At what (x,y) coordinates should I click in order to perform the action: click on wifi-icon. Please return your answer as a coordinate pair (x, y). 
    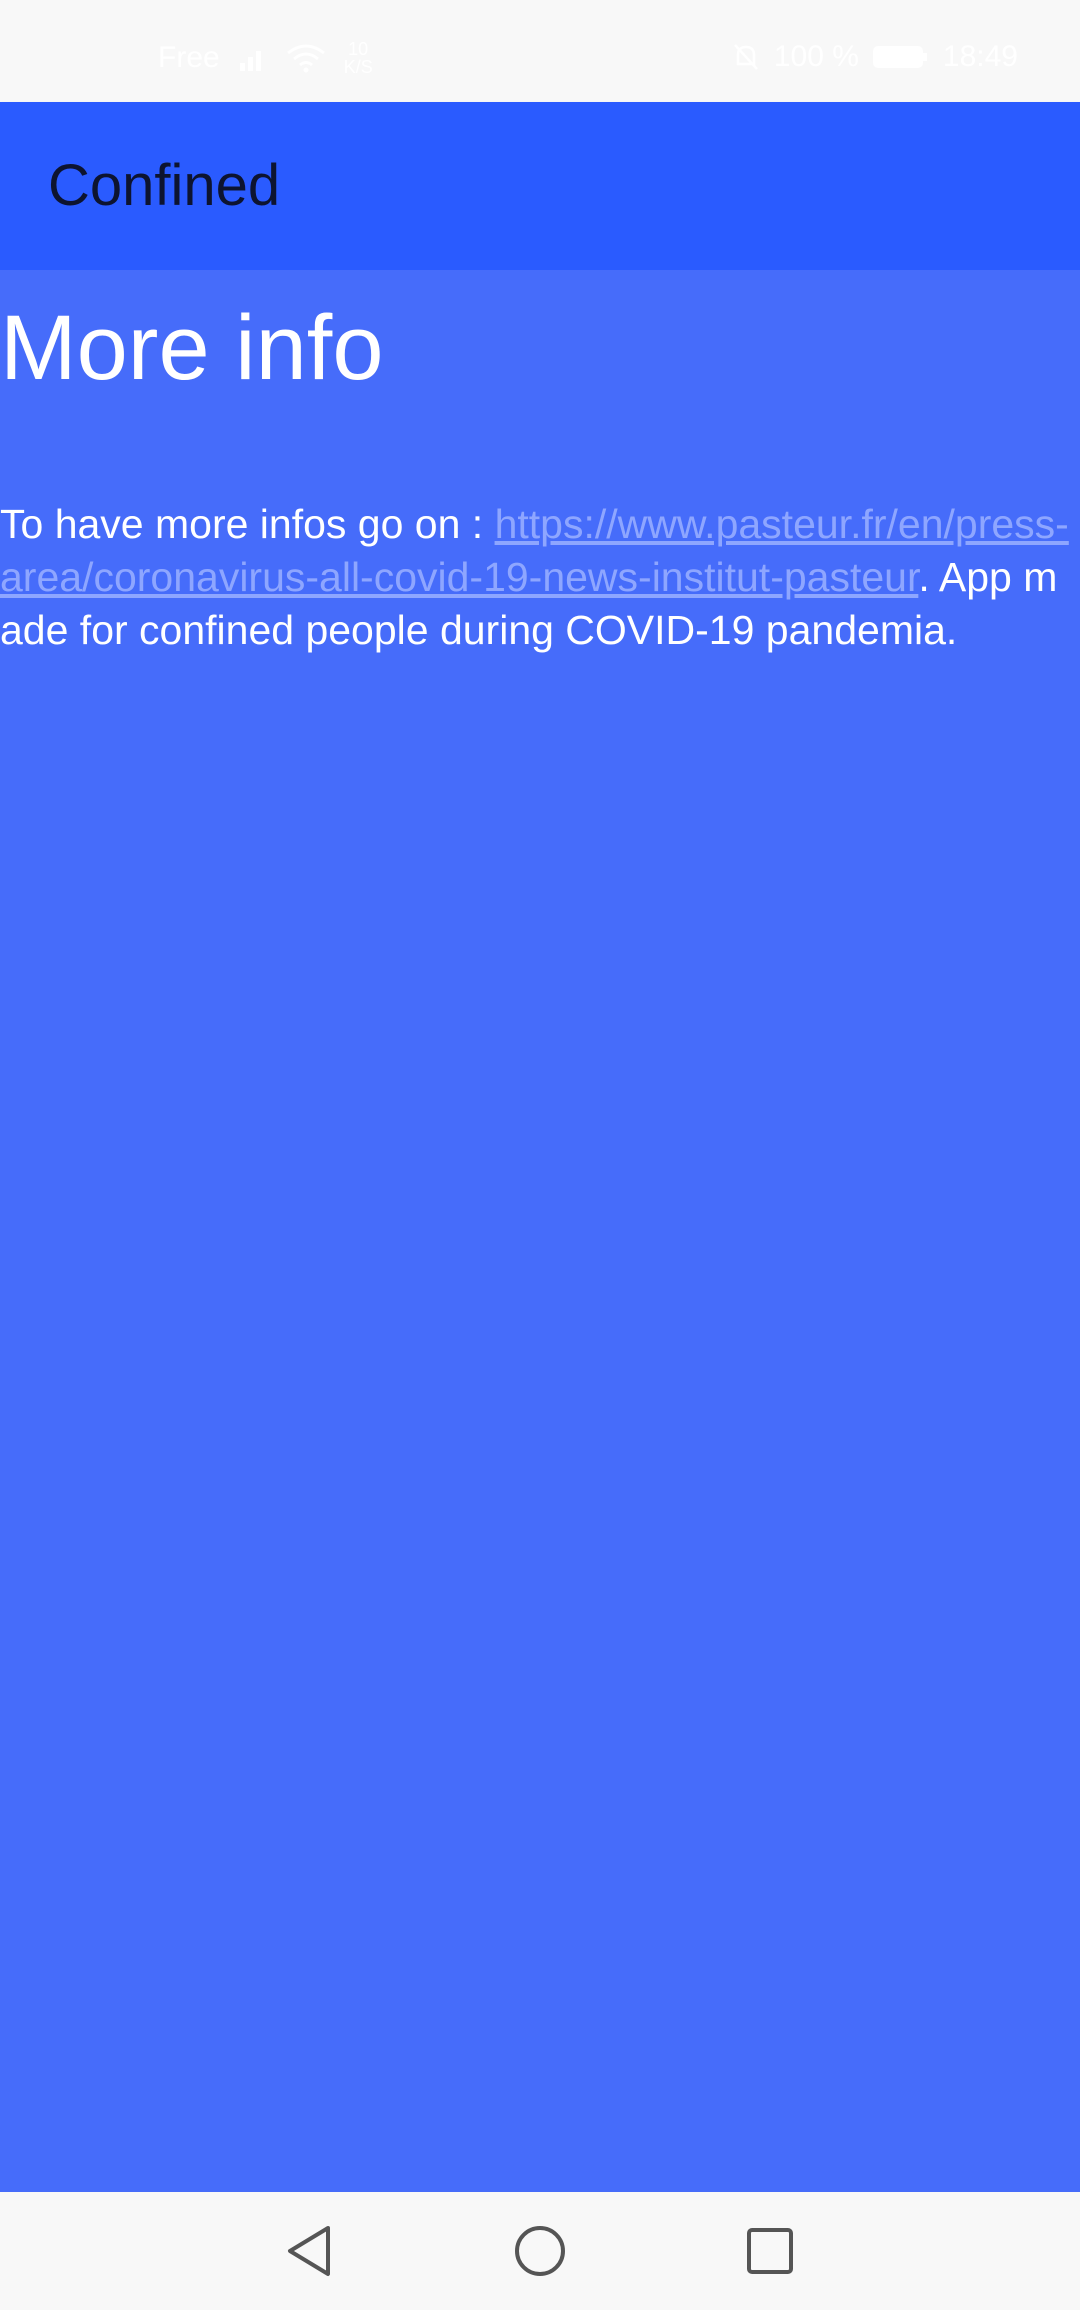
    Looking at the image, I should click on (306, 58).